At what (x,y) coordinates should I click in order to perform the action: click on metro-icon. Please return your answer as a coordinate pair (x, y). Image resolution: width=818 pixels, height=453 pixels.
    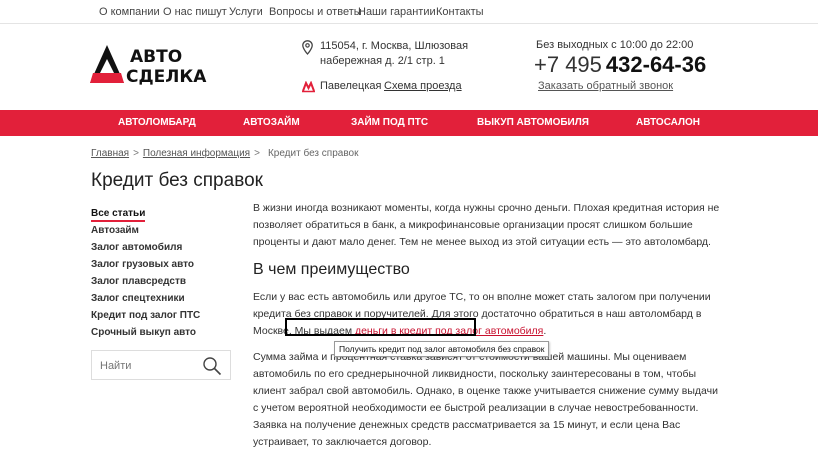
    Looking at the image, I should click on (308, 89).